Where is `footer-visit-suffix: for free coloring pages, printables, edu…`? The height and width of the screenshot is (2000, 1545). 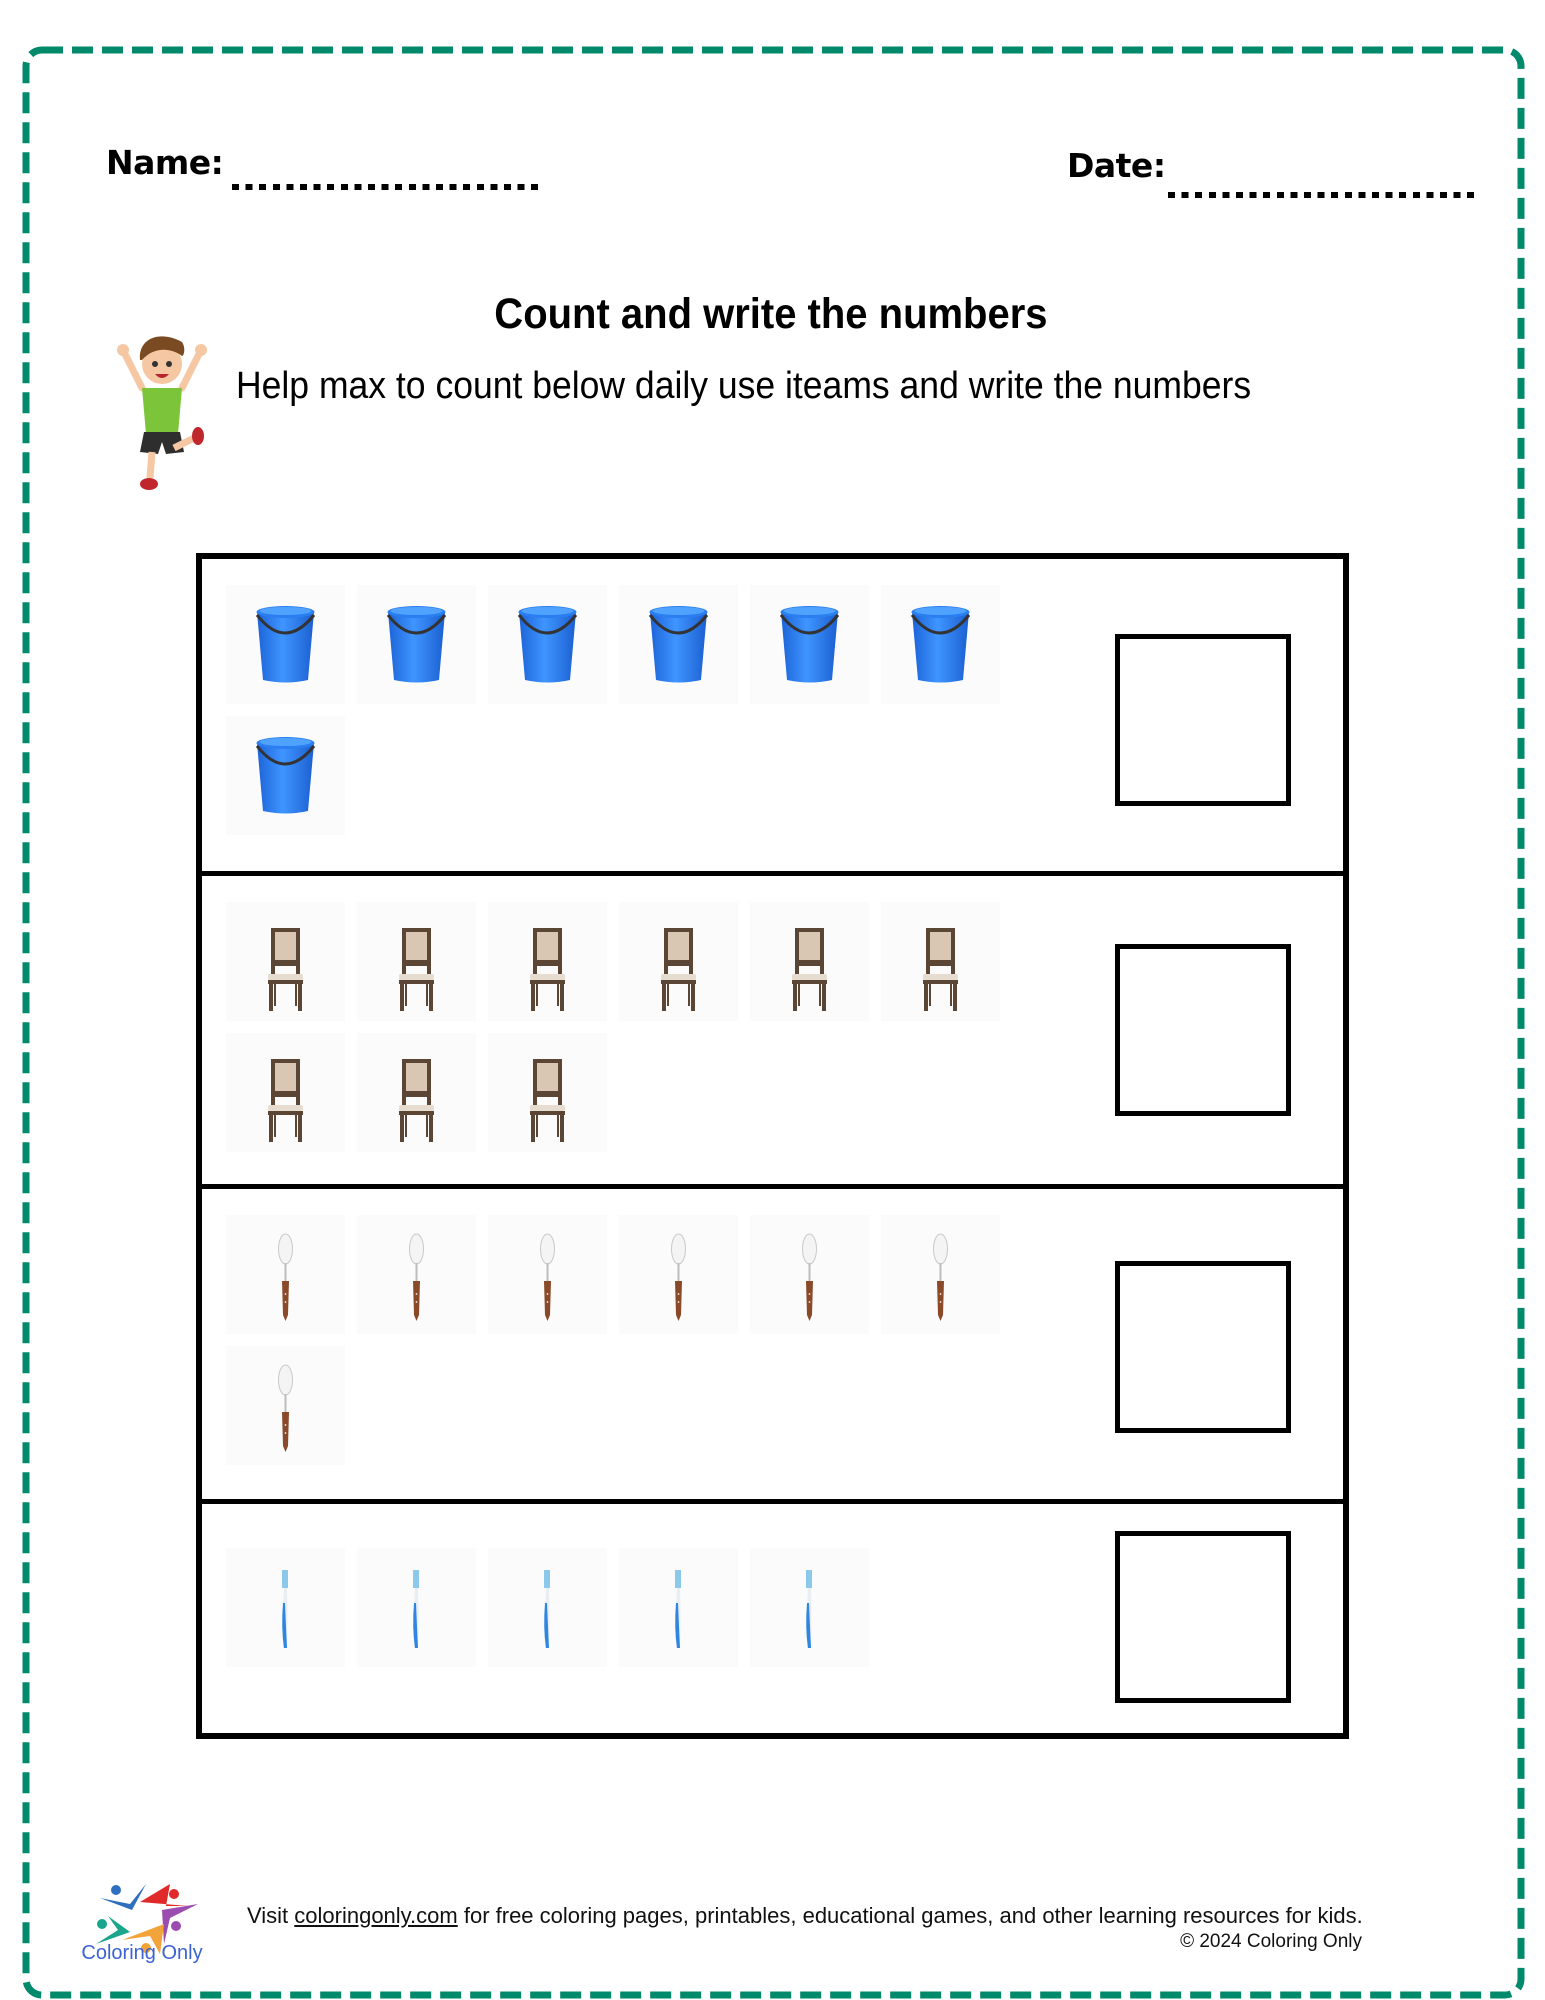 footer-visit-suffix: for free coloring pages, printables, edu… is located at coordinates (910, 1915).